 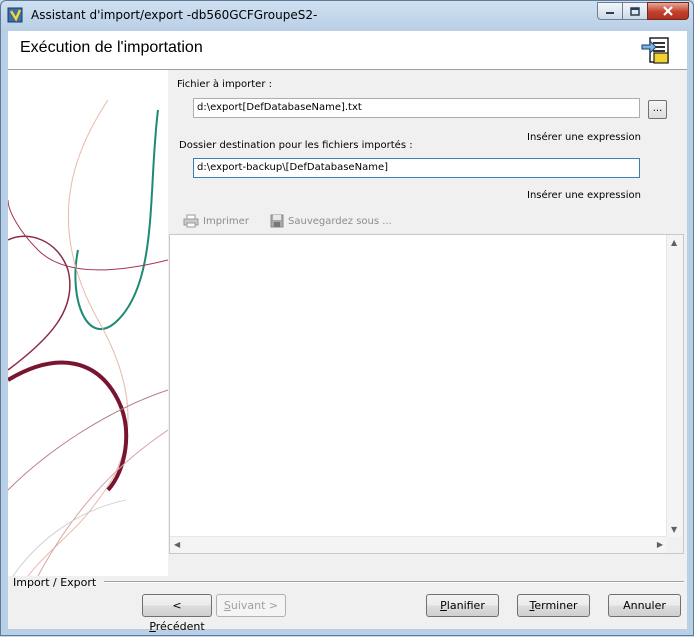 I want to click on file-to-import-input: d:\export[DefDatabaseName].txt, so click(x=416, y=108).